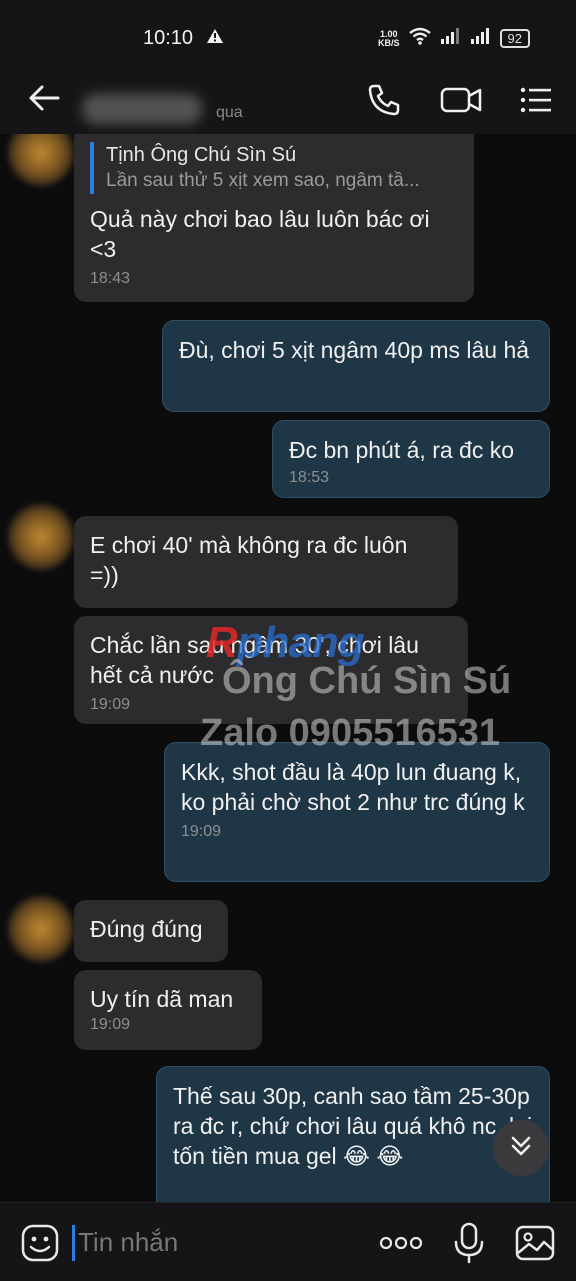 The height and width of the screenshot is (1281, 576). What do you see at coordinates (354, 350) in the screenshot?
I see `message-text: Đù, chơi 5 xịt ngâm 40p ms lâu hả` at bounding box center [354, 350].